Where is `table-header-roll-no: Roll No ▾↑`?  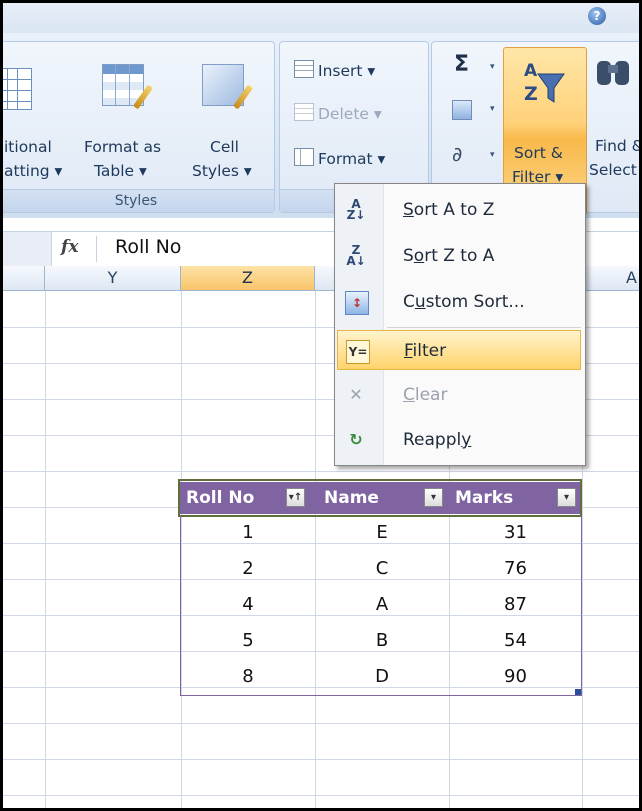
table-header-roll-no: Roll No ▾↑ is located at coordinates (247, 498).